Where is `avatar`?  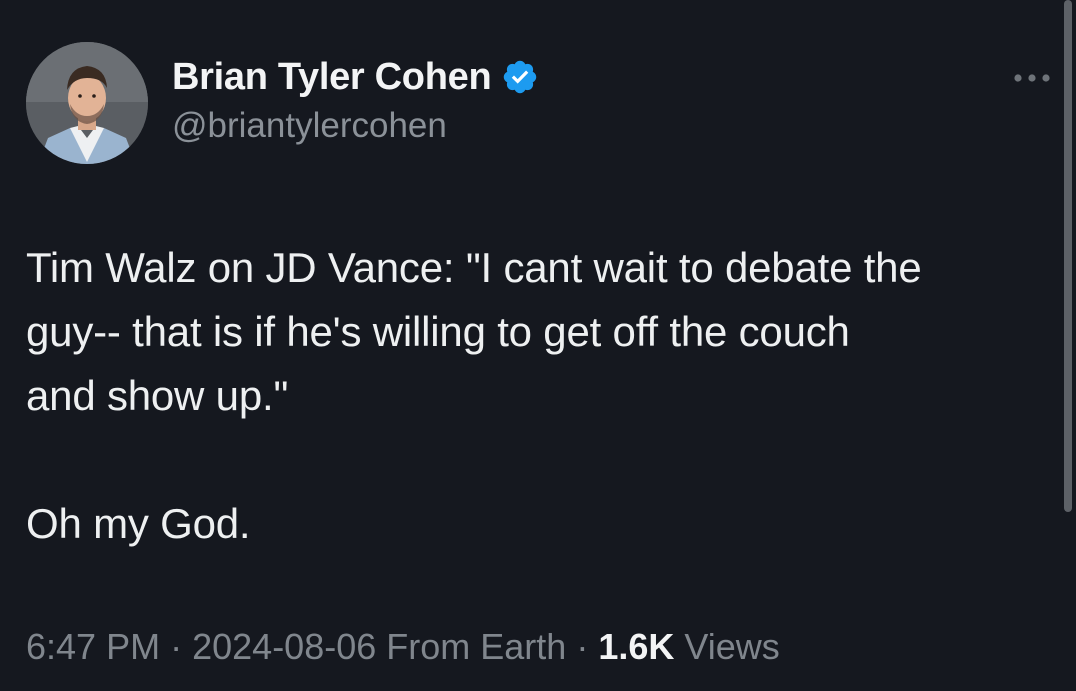
avatar is located at coordinates (87, 103).